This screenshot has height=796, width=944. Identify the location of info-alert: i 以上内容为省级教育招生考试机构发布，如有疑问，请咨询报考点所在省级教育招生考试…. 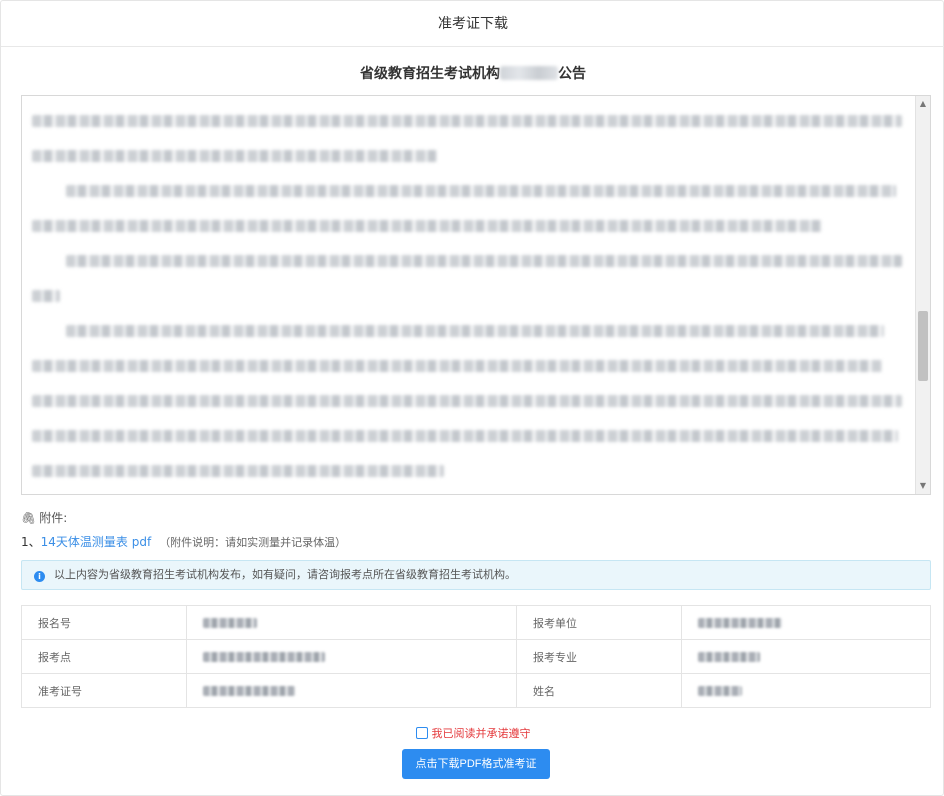
(476, 575).